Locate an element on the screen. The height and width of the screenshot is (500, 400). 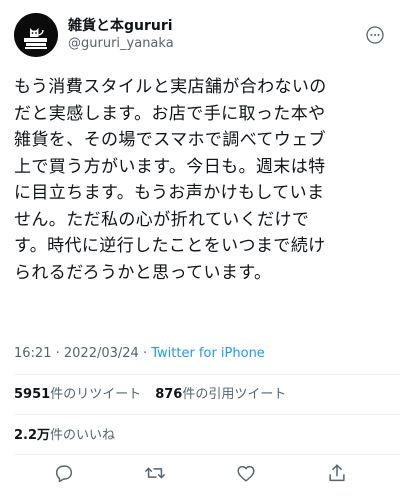
likes-link: 2.2万件のいいね is located at coordinates (64, 435).